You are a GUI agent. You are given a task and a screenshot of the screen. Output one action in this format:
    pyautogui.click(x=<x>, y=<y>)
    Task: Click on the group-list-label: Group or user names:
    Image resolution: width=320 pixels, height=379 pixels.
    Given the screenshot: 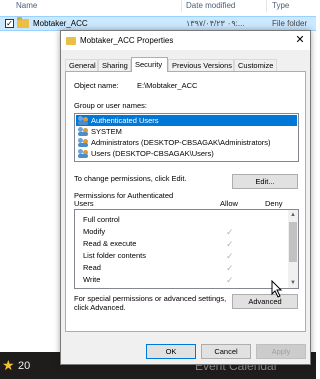 What is the action you would take?
    pyautogui.click(x=110, y=105)
    